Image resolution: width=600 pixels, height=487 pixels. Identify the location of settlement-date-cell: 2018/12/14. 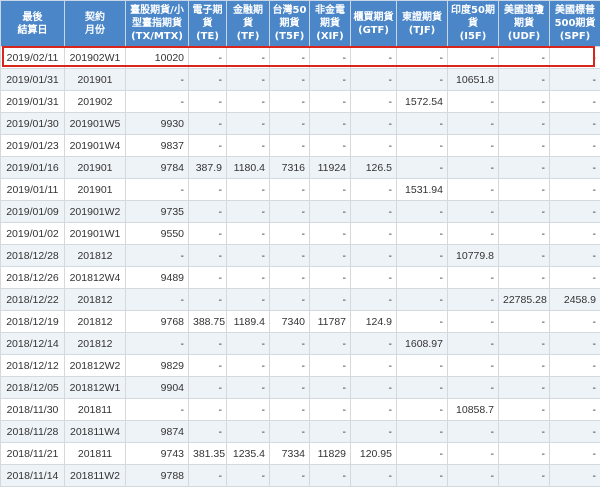
(33, 344).